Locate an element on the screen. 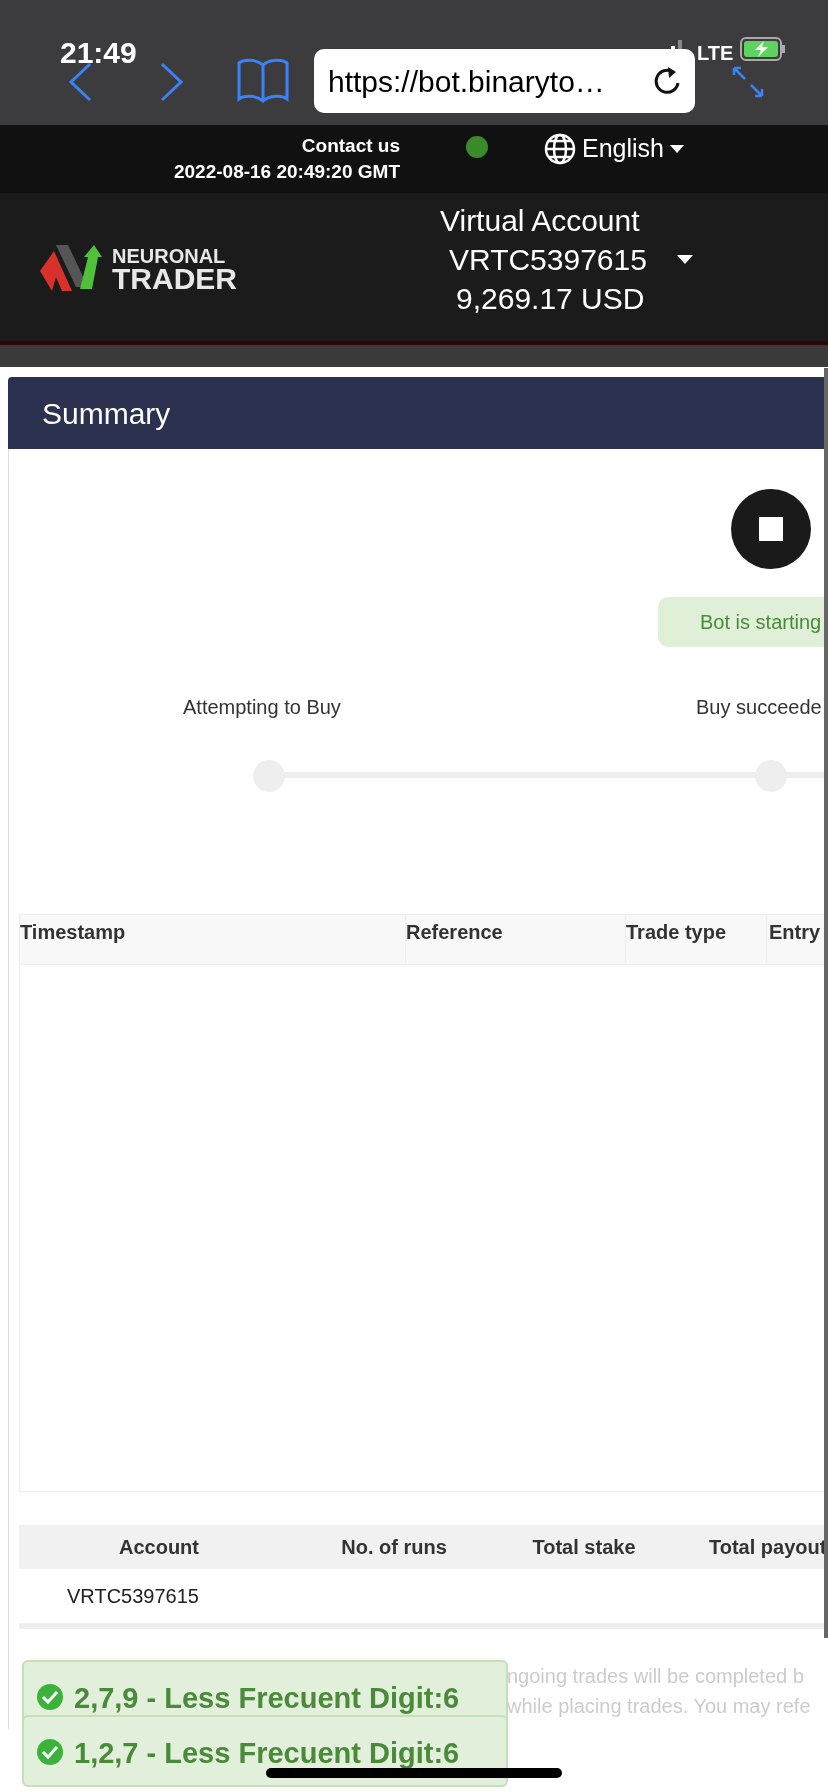 Image resolution: width=828 pixels, height=1792 pixels. column-header: Total payout is located at coordinates (767, 1547).